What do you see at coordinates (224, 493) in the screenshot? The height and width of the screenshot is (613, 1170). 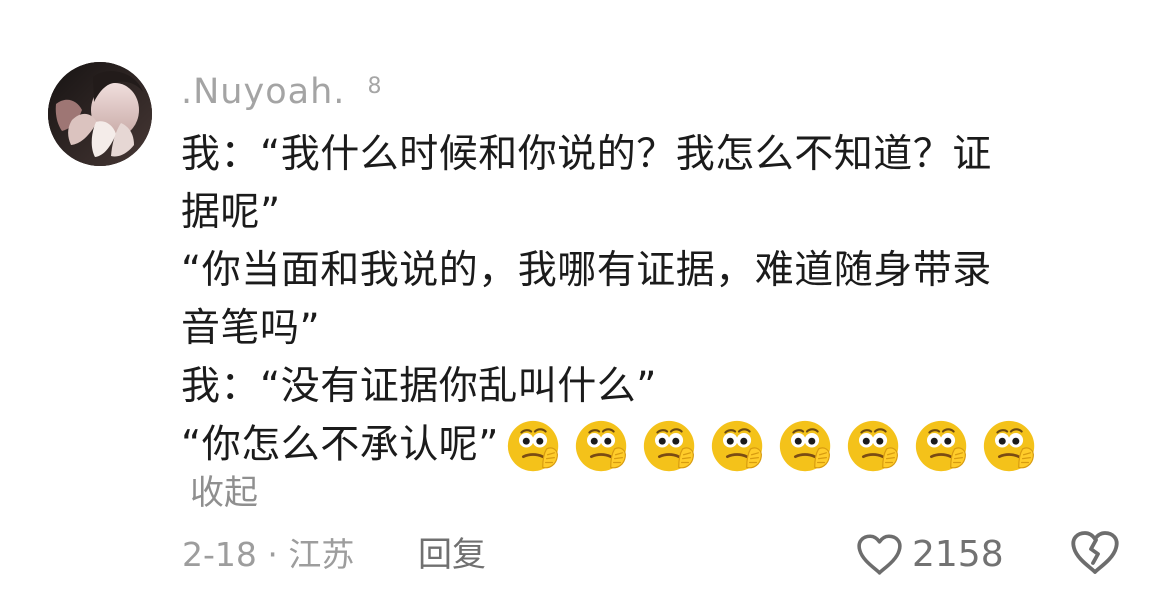 I see `collapse-button: 收起` at bounding box center [224, 493].